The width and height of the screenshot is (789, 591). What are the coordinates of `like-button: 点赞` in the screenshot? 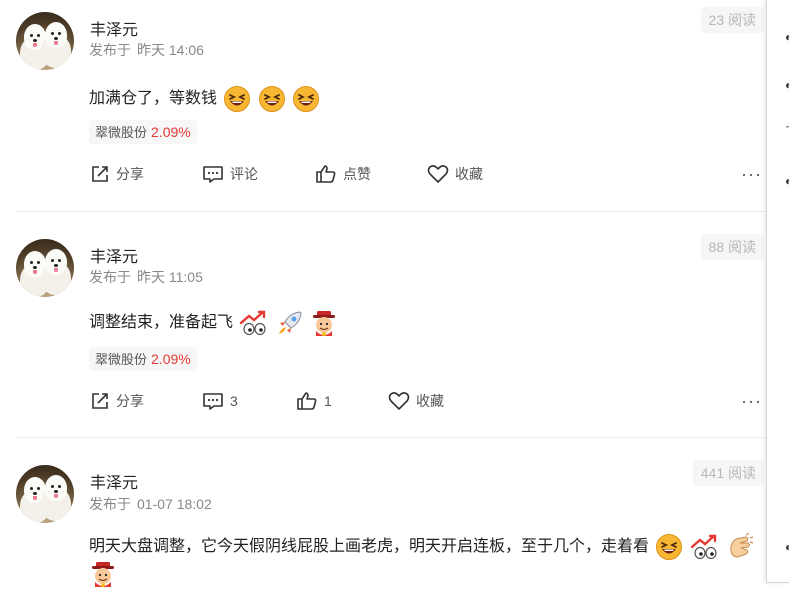 It's located at (343, 174).